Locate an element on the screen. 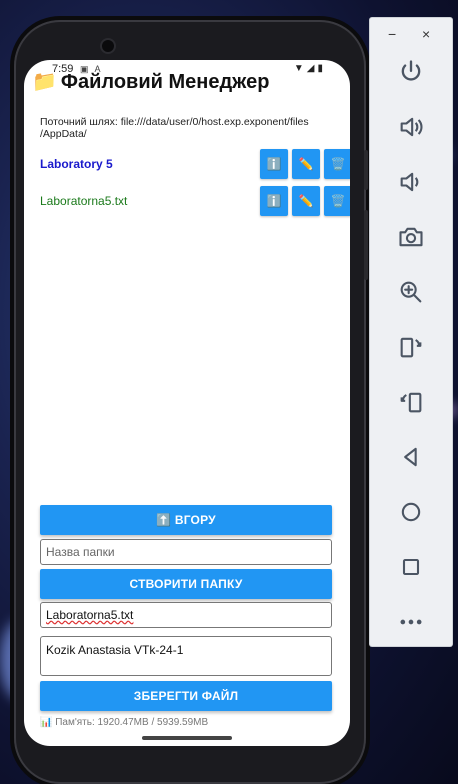  folder-name-input: Назва папки is located at coordinates (186, 552).